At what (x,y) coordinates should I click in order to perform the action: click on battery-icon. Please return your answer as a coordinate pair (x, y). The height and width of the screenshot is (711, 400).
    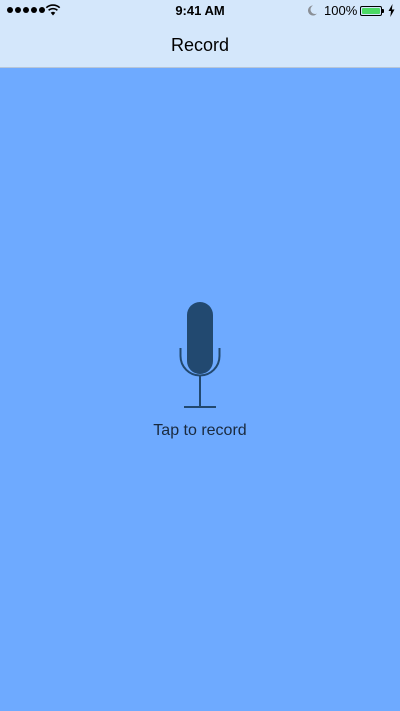
    Looking at the image, I should click on (371, 11).